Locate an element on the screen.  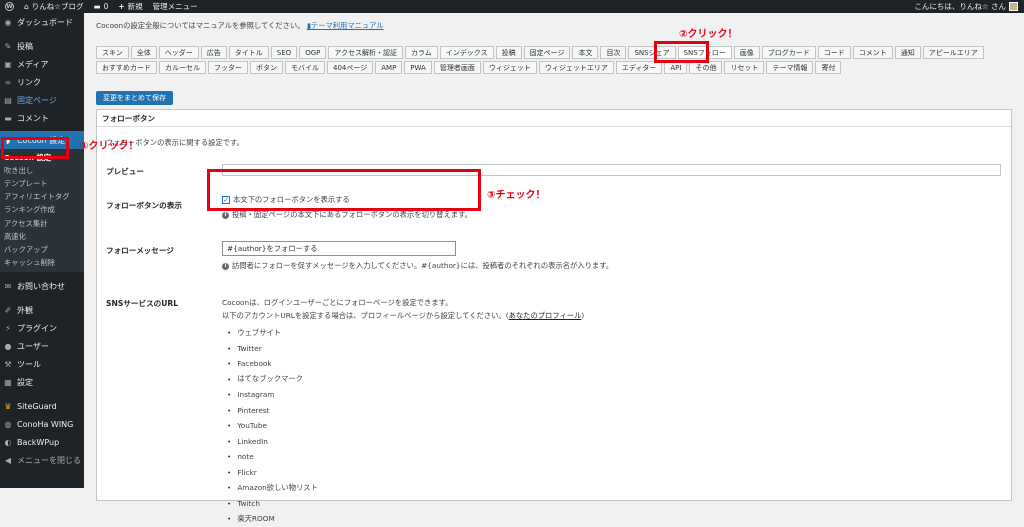
tab-item: PWA is located at coordinates (418, 67).